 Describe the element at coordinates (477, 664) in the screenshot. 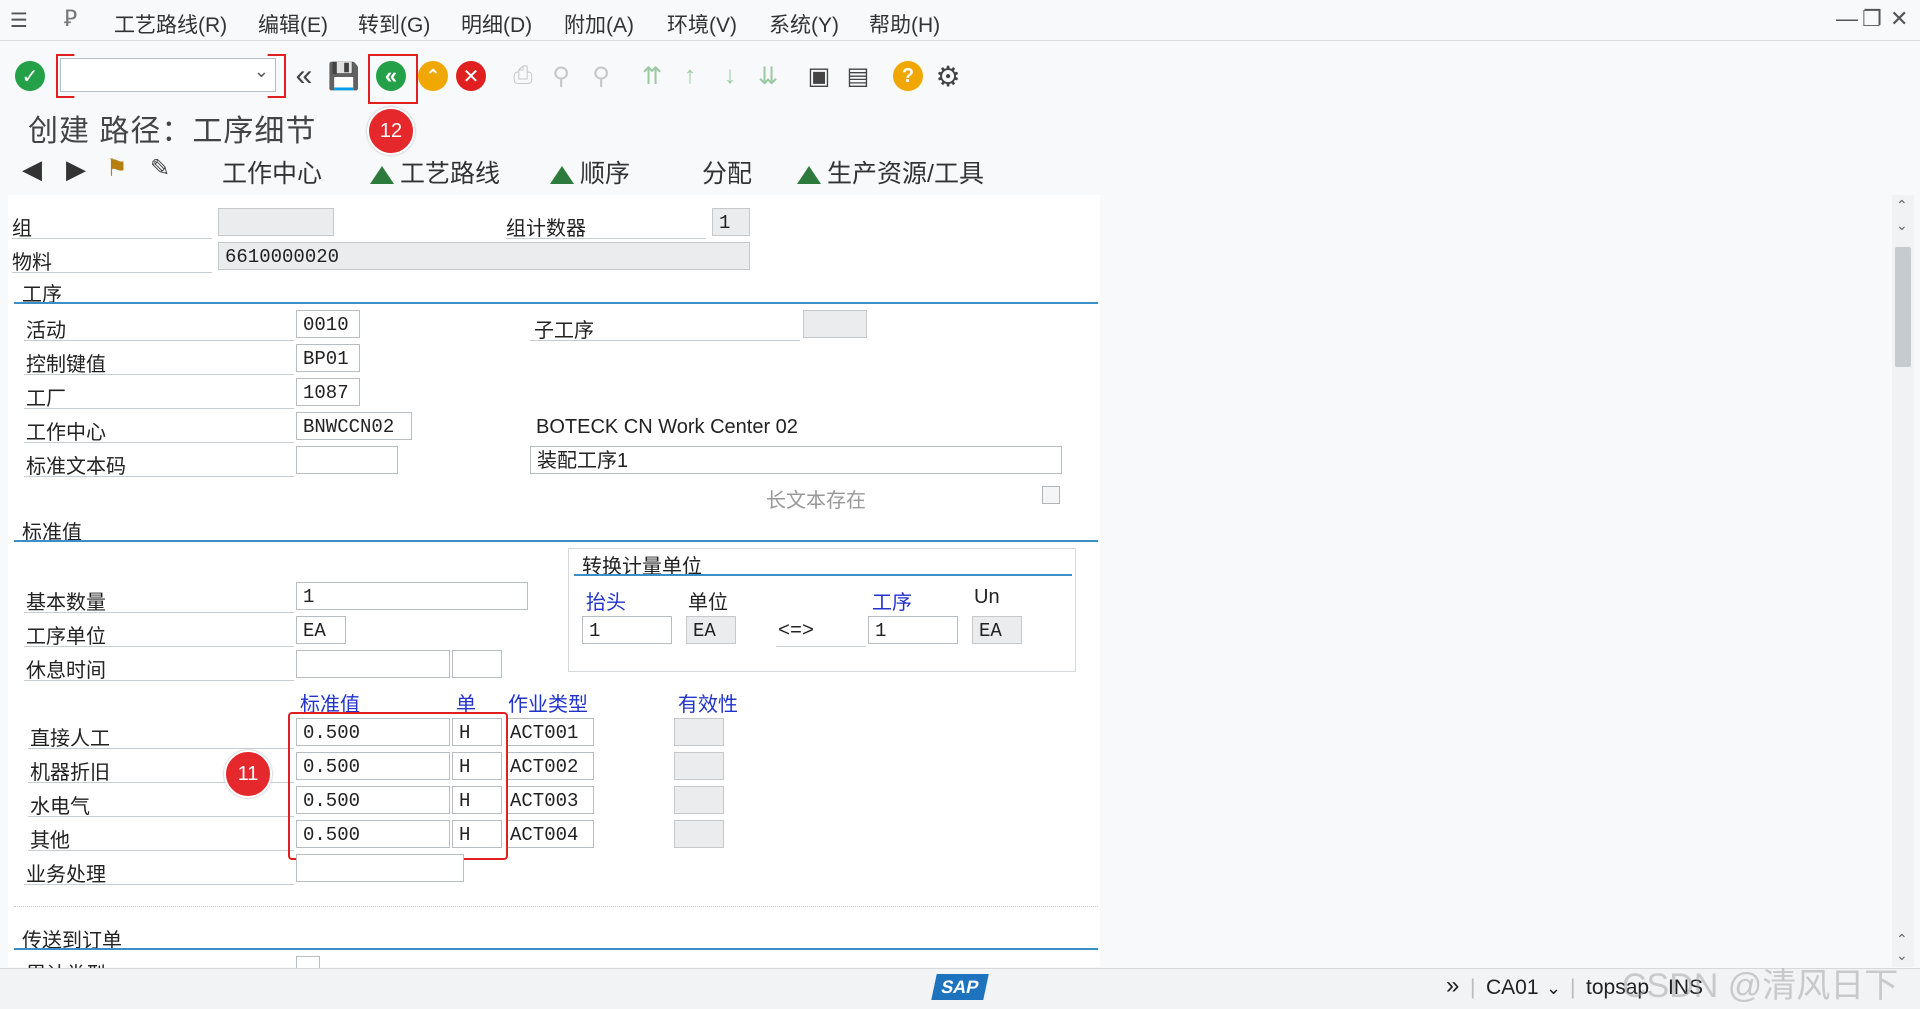

I see `break-time-unit-field` at that location.